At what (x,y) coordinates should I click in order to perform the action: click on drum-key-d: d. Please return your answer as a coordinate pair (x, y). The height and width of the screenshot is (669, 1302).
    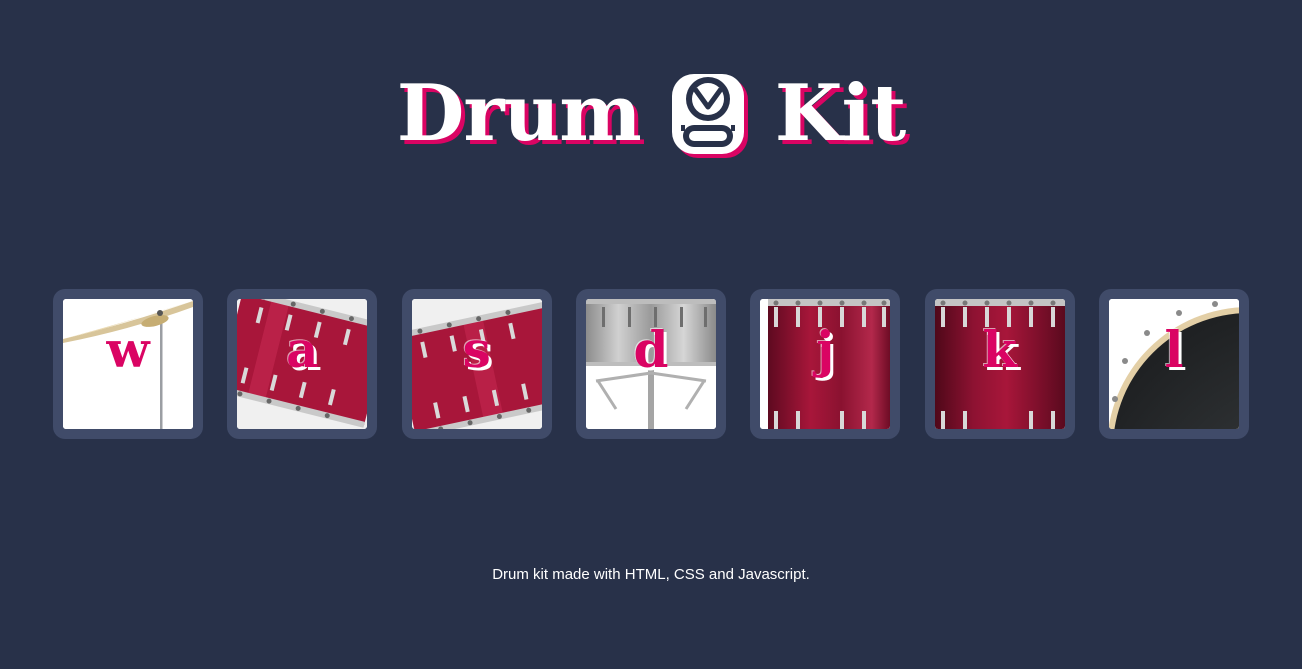
    Looking at the image, I should click on (650, 364).